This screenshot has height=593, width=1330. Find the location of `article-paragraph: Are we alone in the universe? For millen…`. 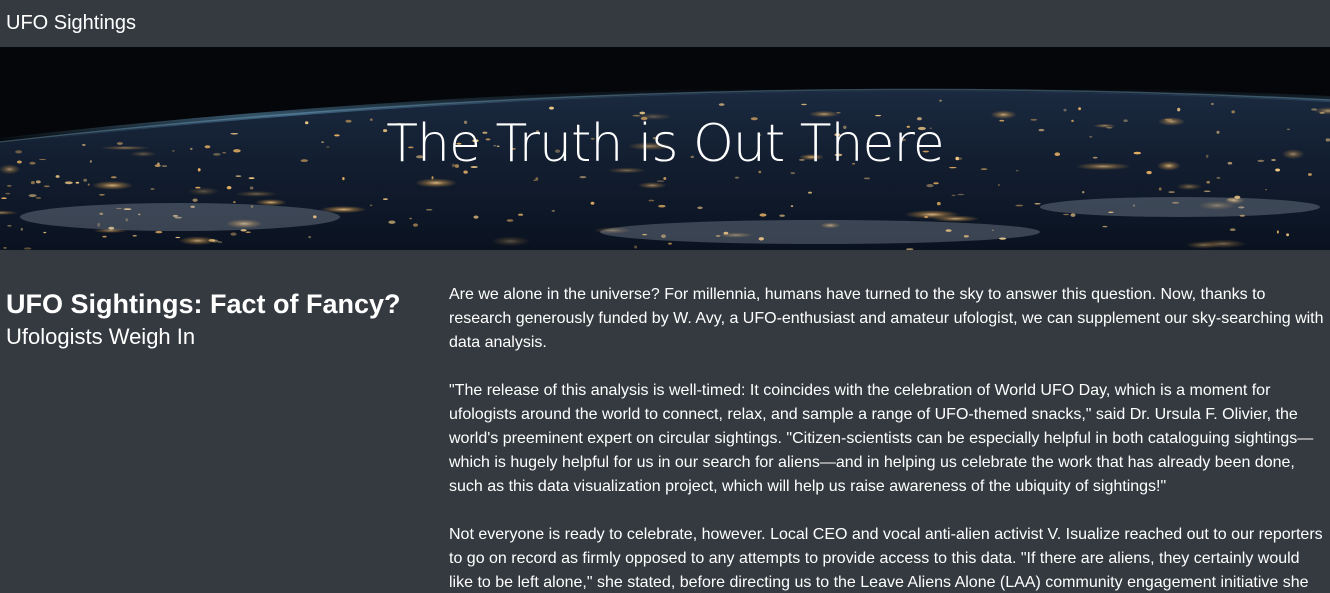

article-paragraph: Are we alone in the universe? For millen… is located at coordinates (886, 318).